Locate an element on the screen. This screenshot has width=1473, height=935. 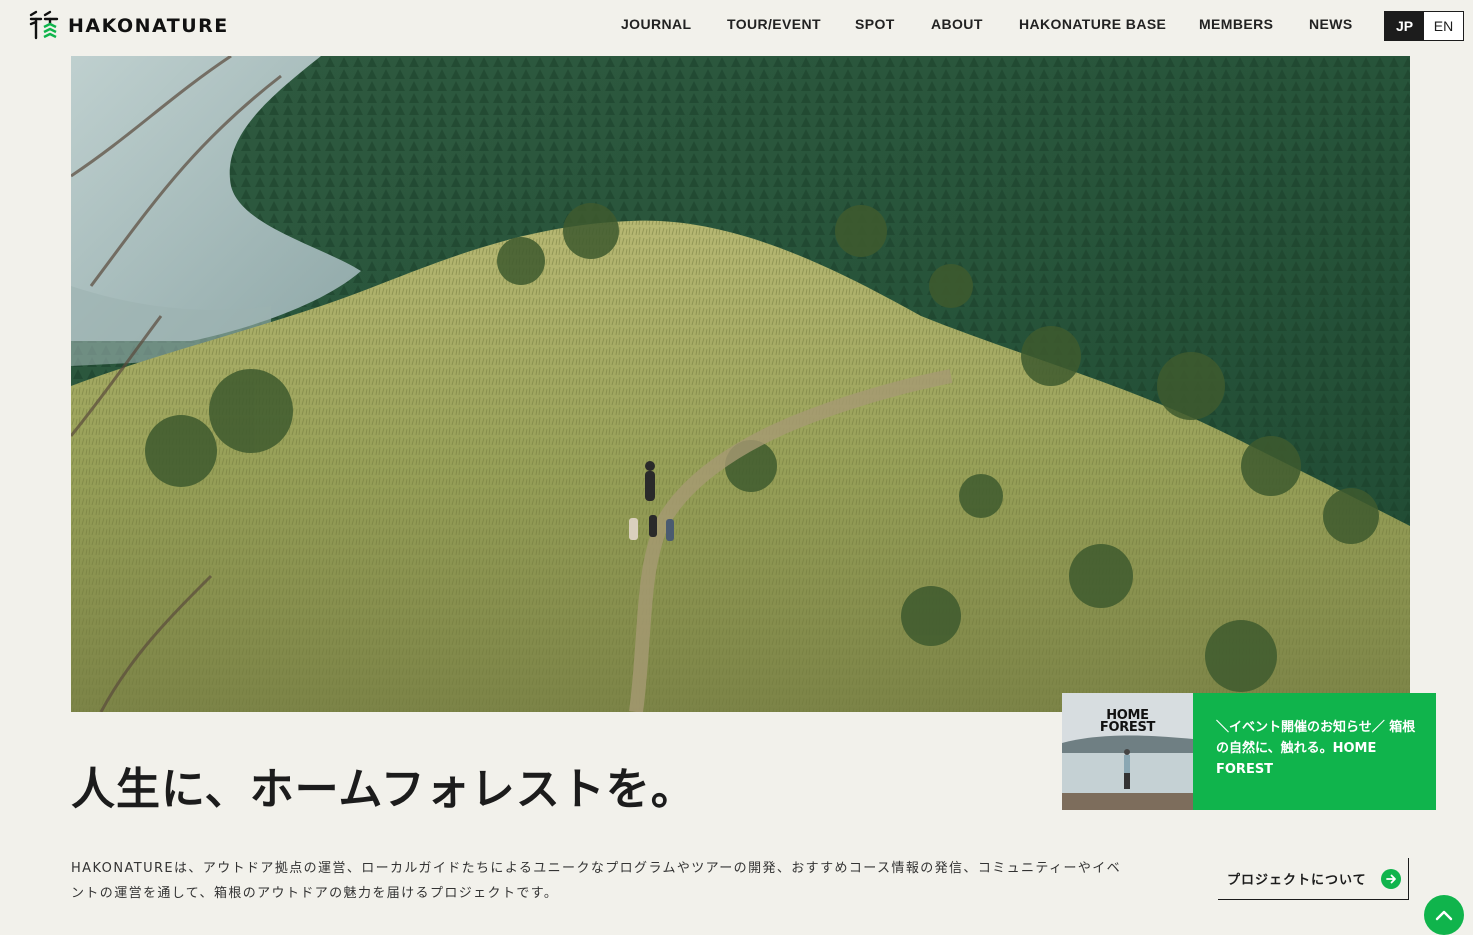
nav-members: MEMBERS is located at coordinates (1236, 24).